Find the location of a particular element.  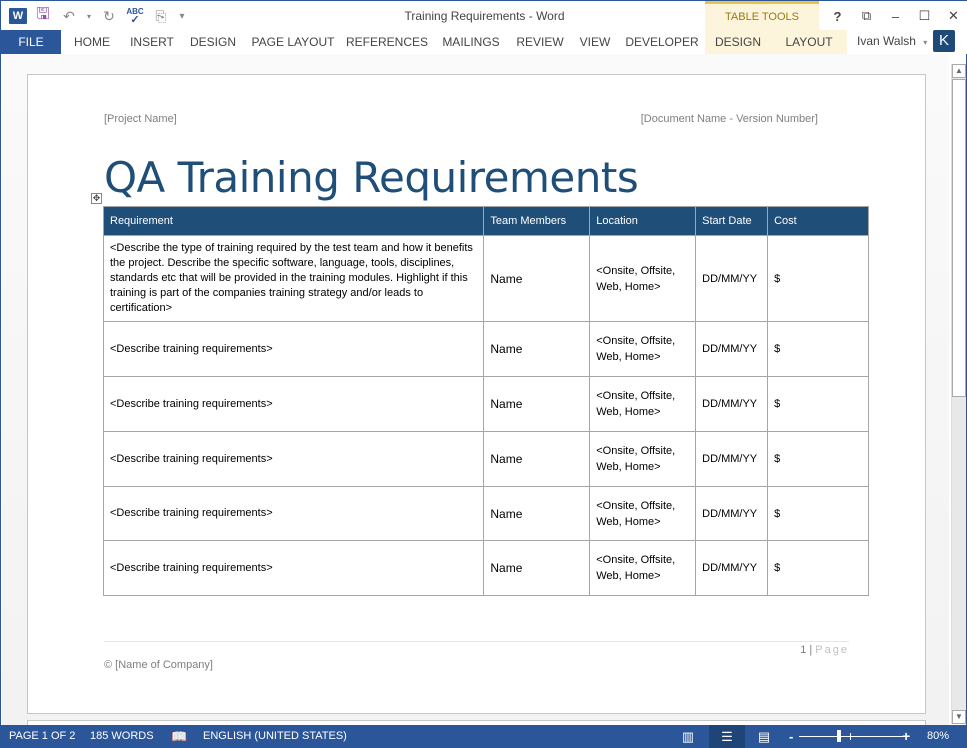

column-header-location: Location is located at coordinates (643, 221).